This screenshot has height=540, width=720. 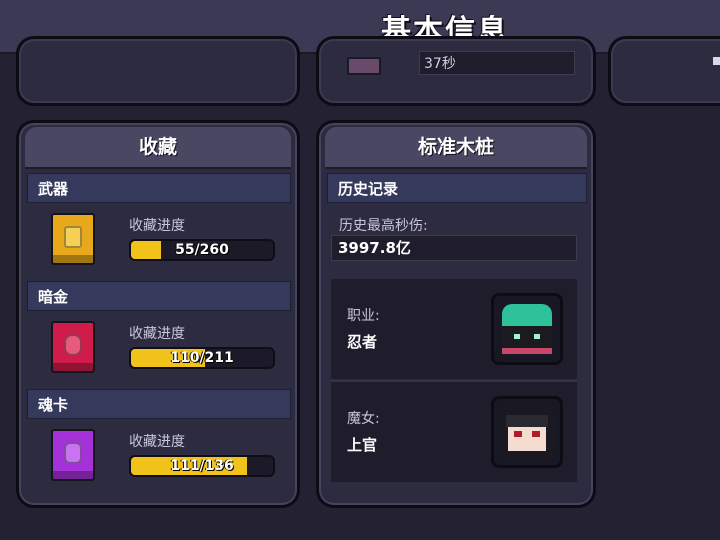 I want to click on progress-label-dark-gold: 收藏进度, so click(x=157, y=334).